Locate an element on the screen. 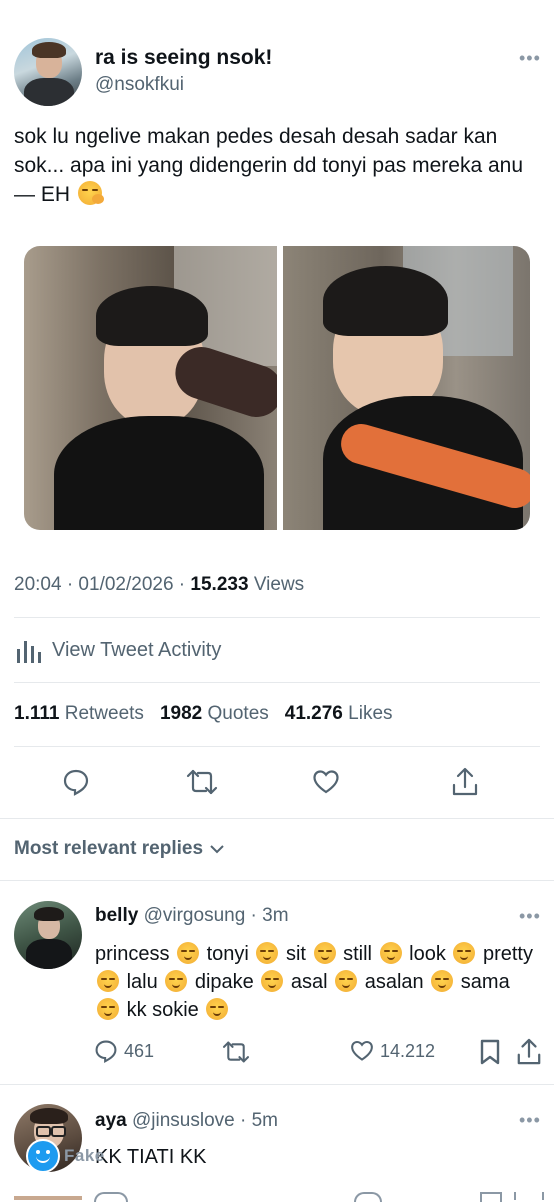 This screenshot has height=1202, width=554. views-label: Views is located at coordinates (276, 584).